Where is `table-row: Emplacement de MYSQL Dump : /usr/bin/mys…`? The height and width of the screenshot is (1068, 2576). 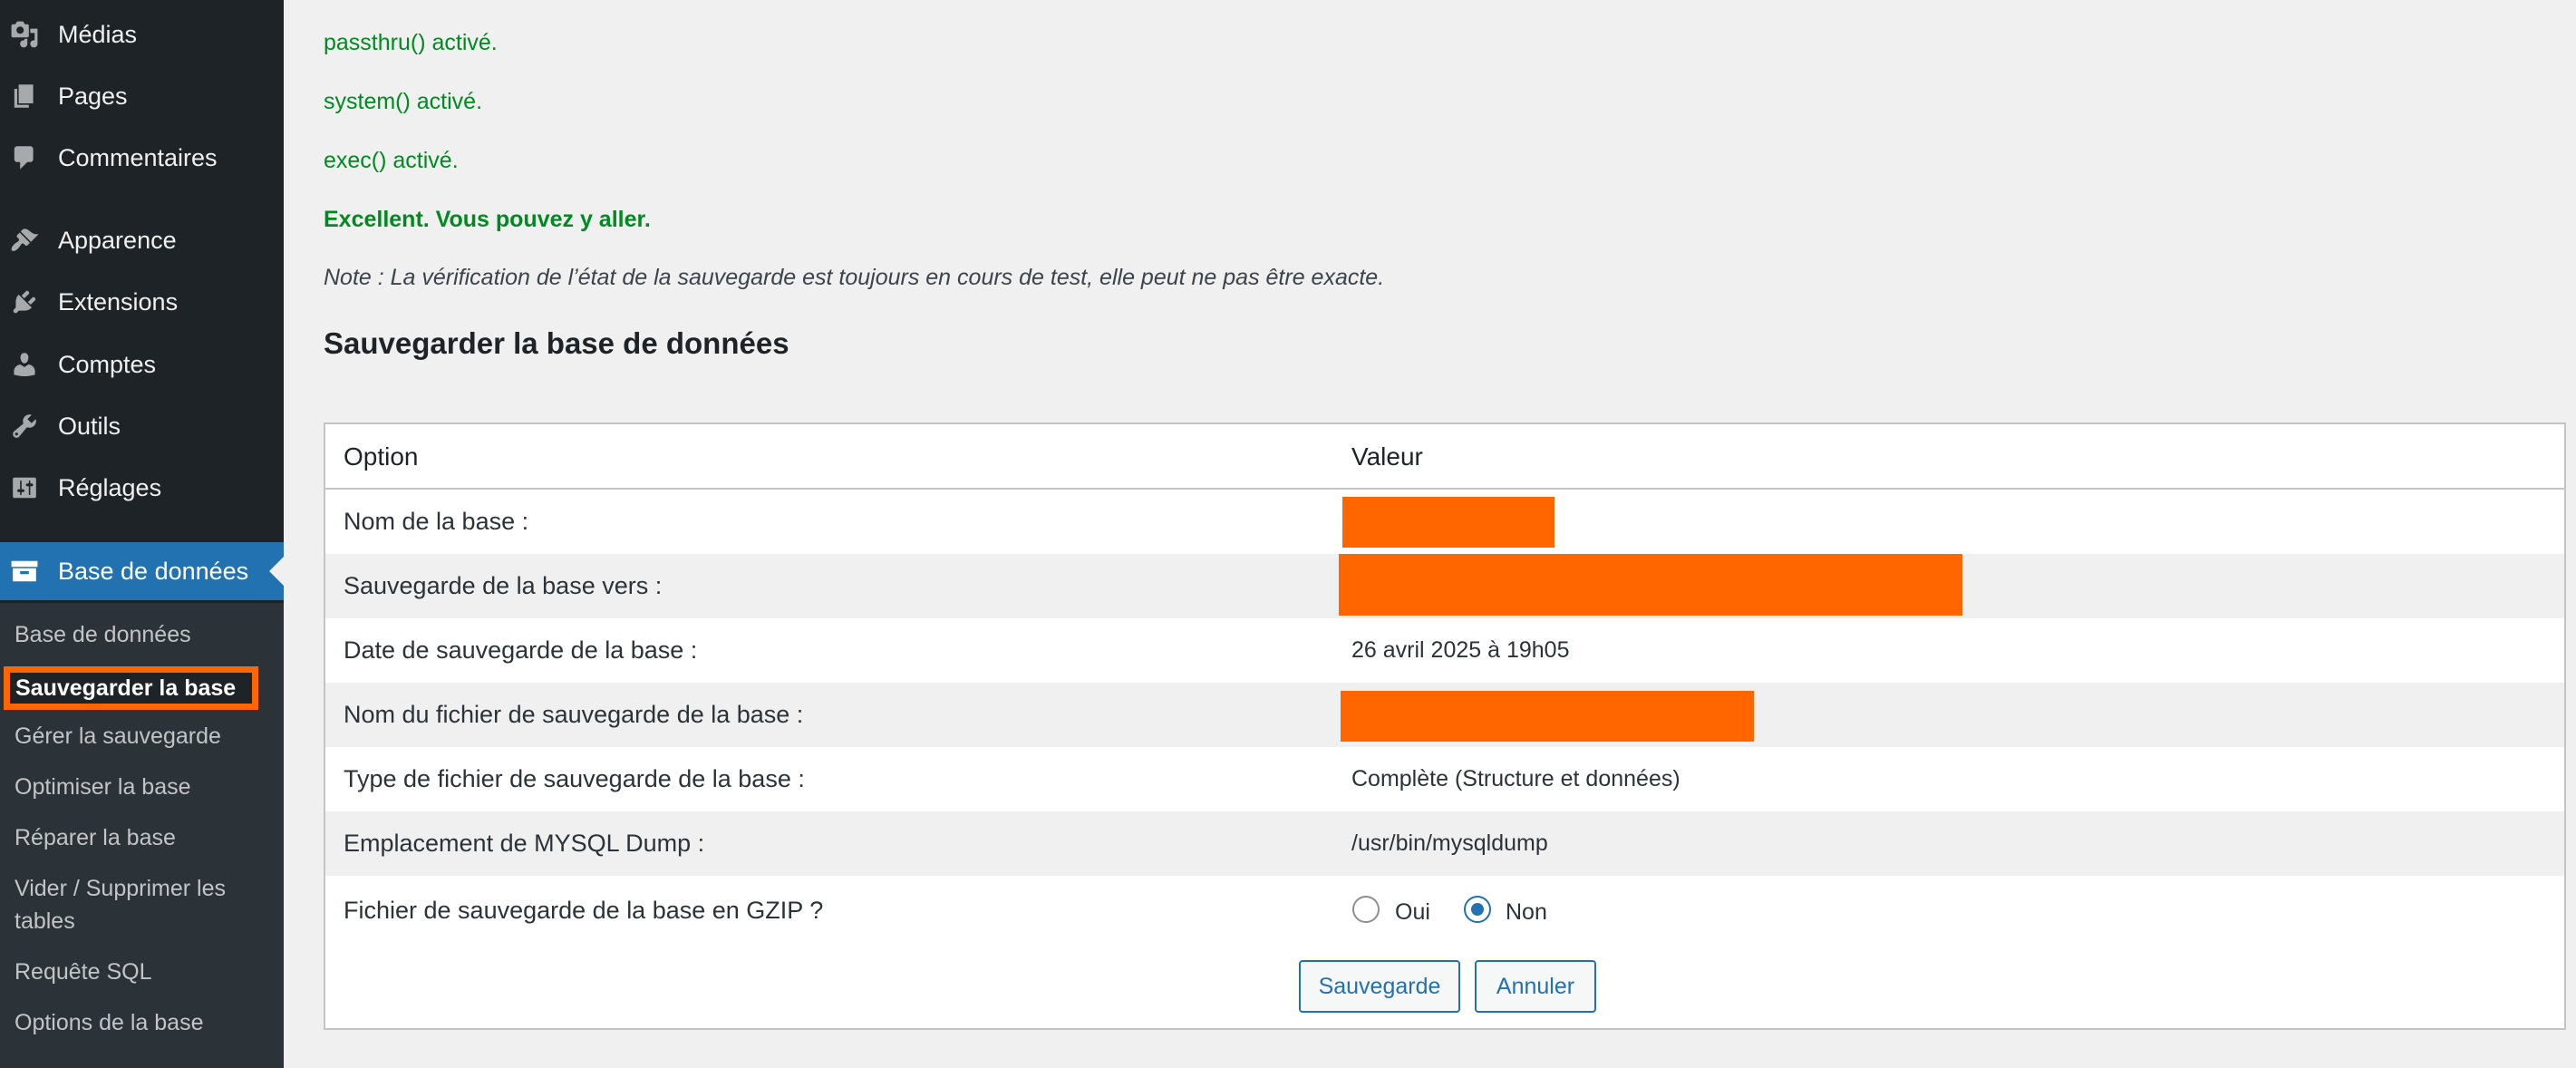
table-row: Emplacement de MYSQL Dump : /usr/bin/mys… is located at coordinates (1444, 843).